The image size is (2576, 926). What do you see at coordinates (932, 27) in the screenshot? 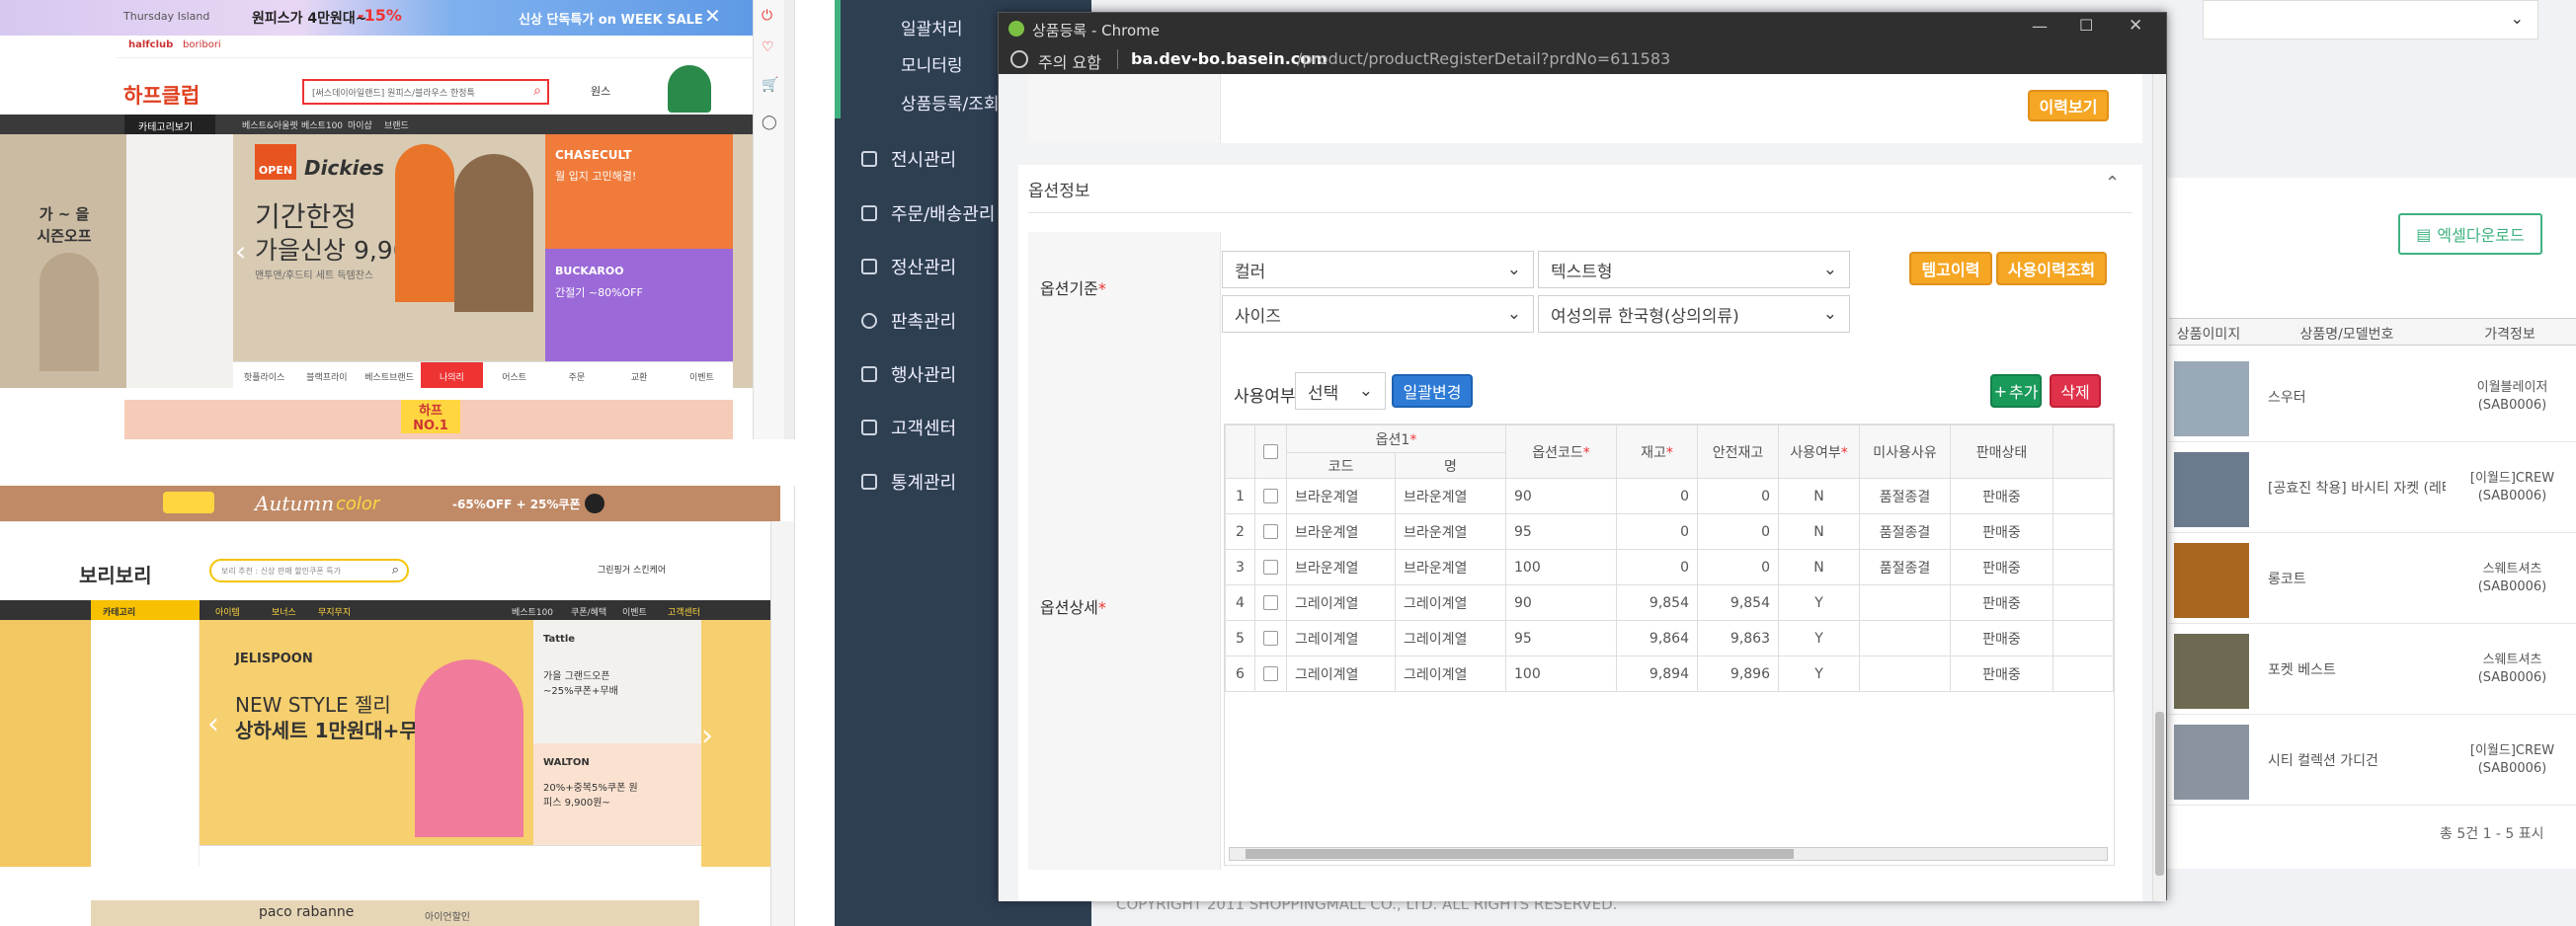
I see `nav-sub-bulk: 일괄처리` at bounding box center [932, 27].